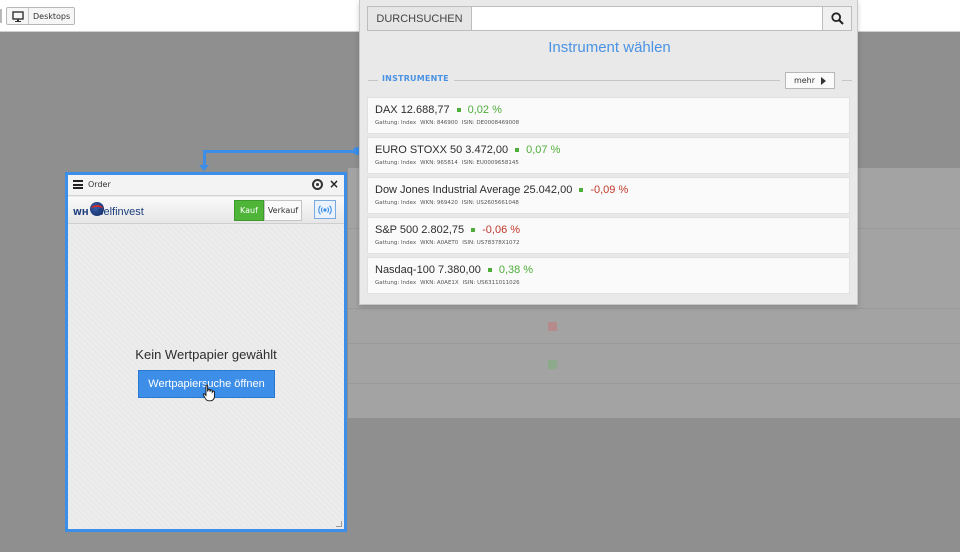  Describe the element at coordinates (484, 110) in the screenshot. I see `instrument-change: 0,02 %` at that location.